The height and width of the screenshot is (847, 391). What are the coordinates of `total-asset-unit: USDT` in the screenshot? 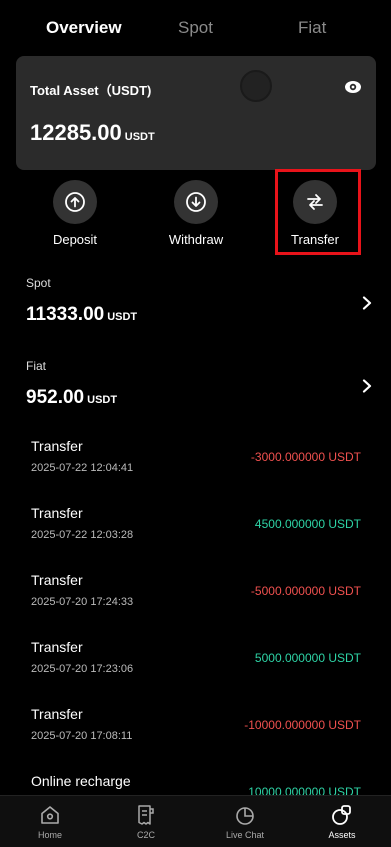 It's located at (139, 137).